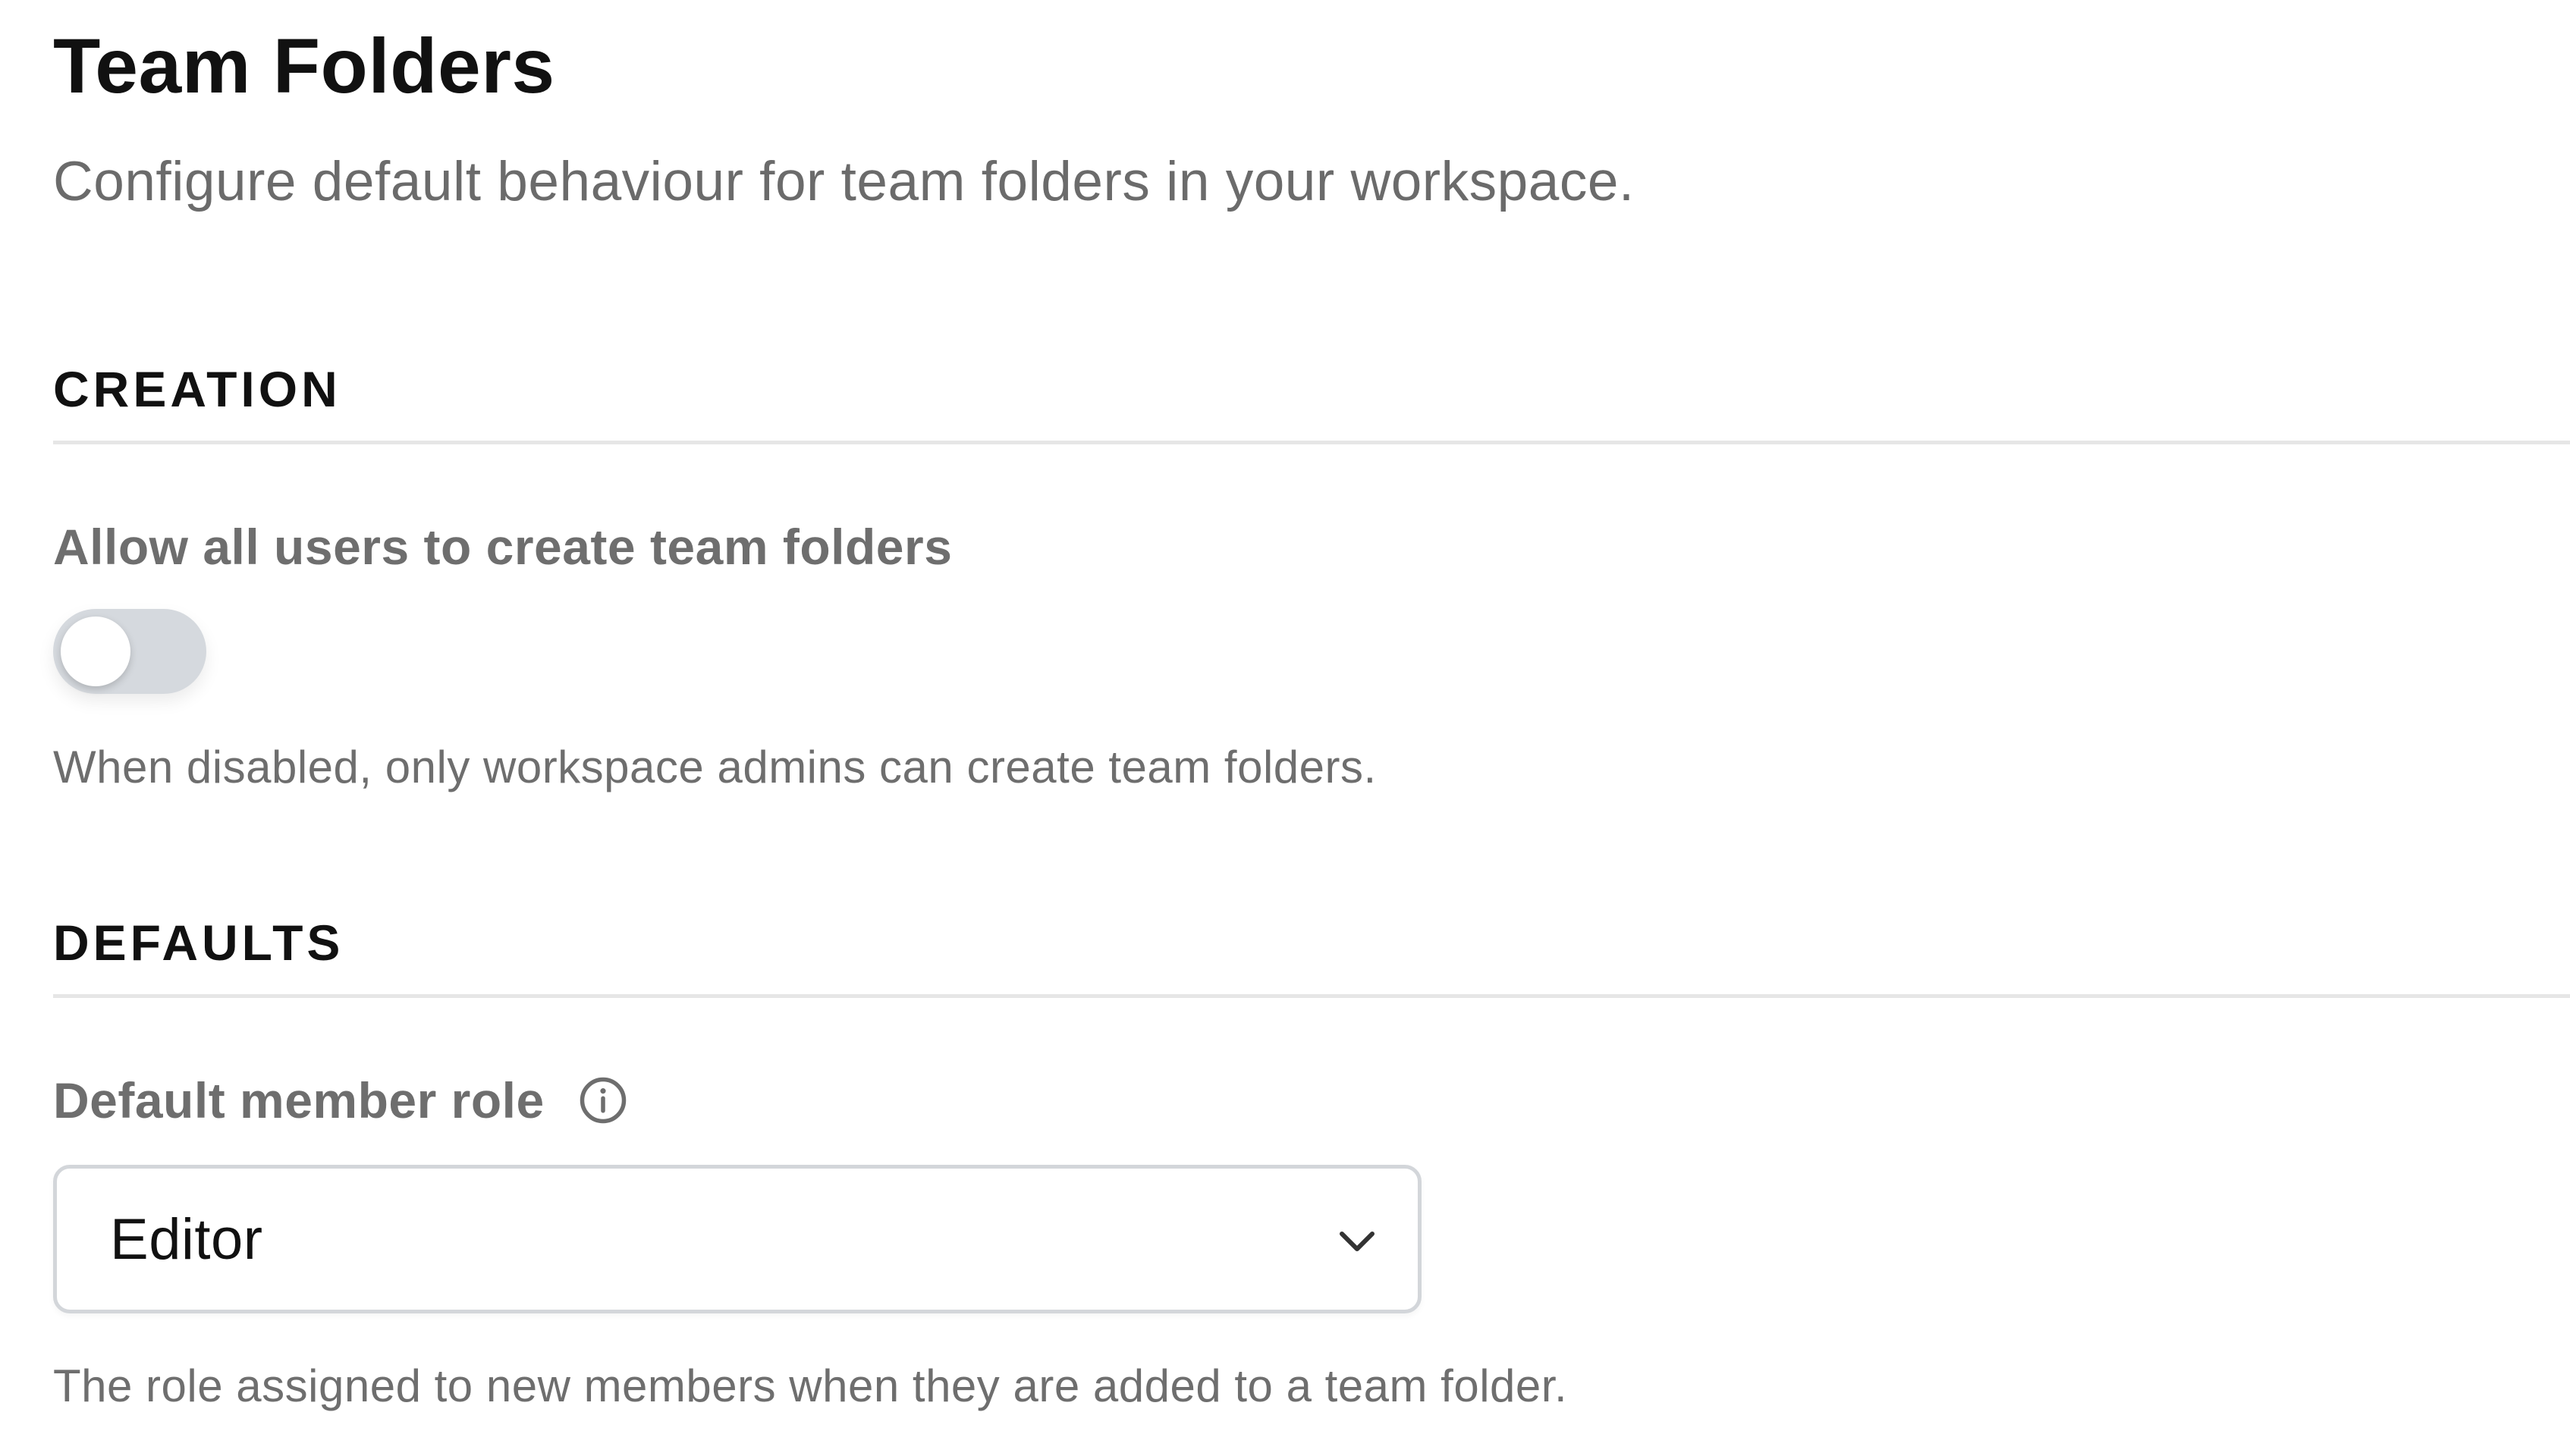 This screenshot has height=1456, width=2570. I want to click on default-member-role-label: Default member role, so click(299, 1100).